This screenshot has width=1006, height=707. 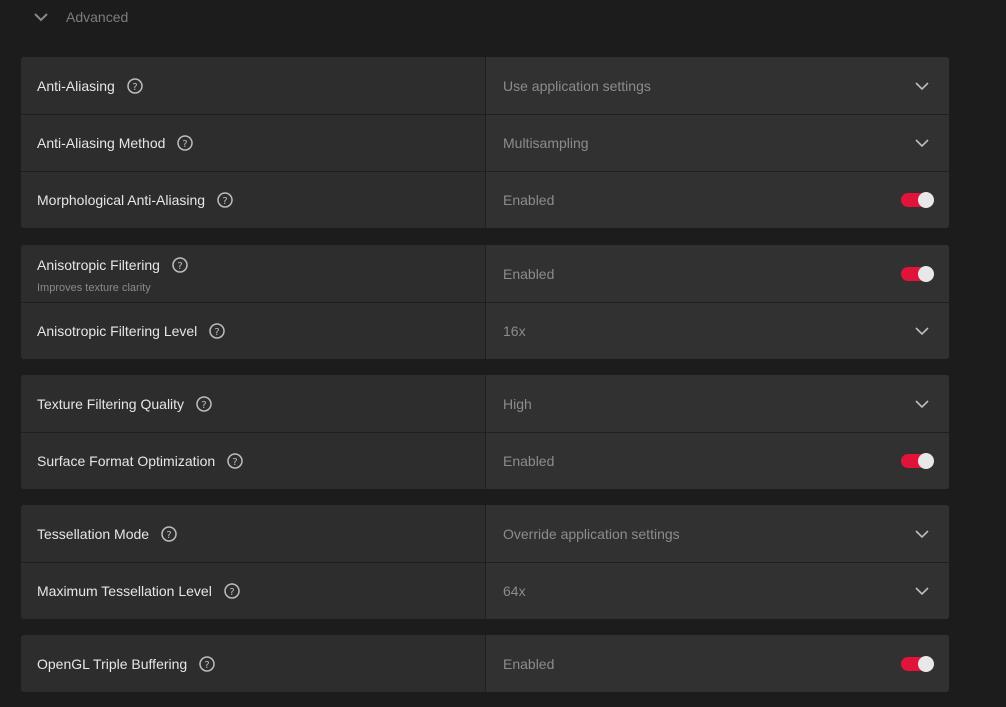 What do you see at coordinates (485, 199) in the screenshot?
I see `setting-row-morphological-anti-aliasing: Morphological Anti-Aliasing ? Enabled` at bounding box center [485, 199].